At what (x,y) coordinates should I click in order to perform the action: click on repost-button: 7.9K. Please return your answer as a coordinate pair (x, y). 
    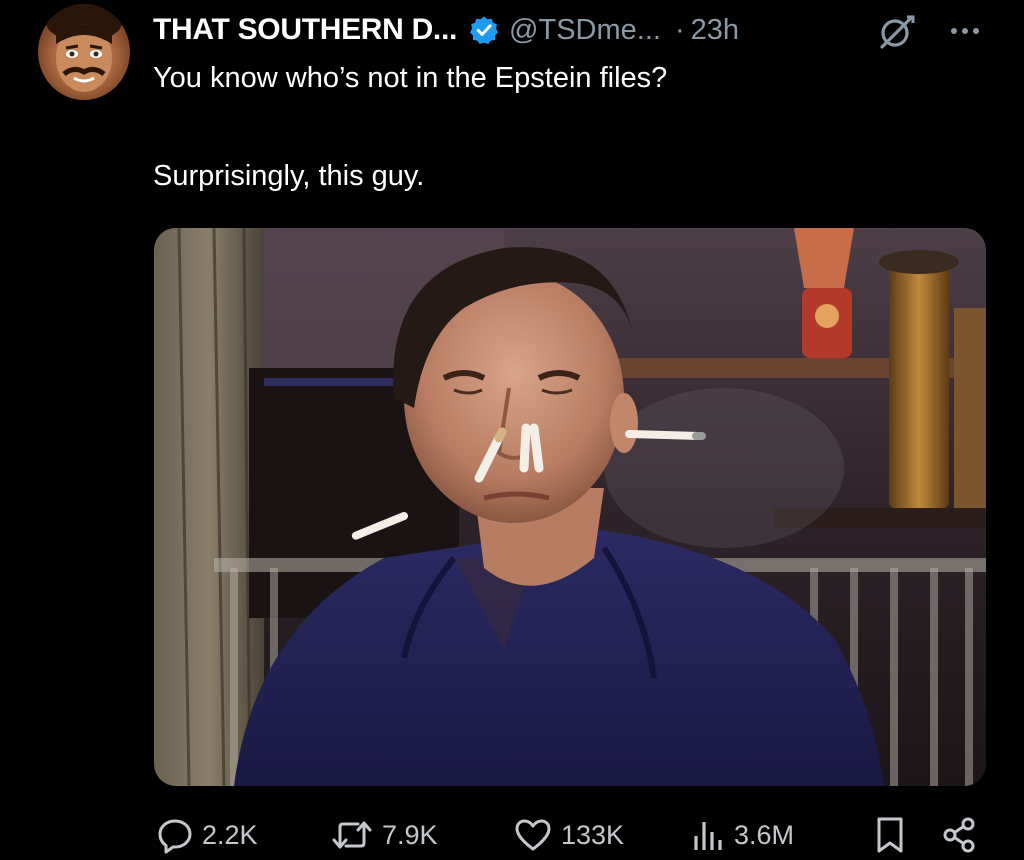
    Looking at the image, I should click on (384, 835).